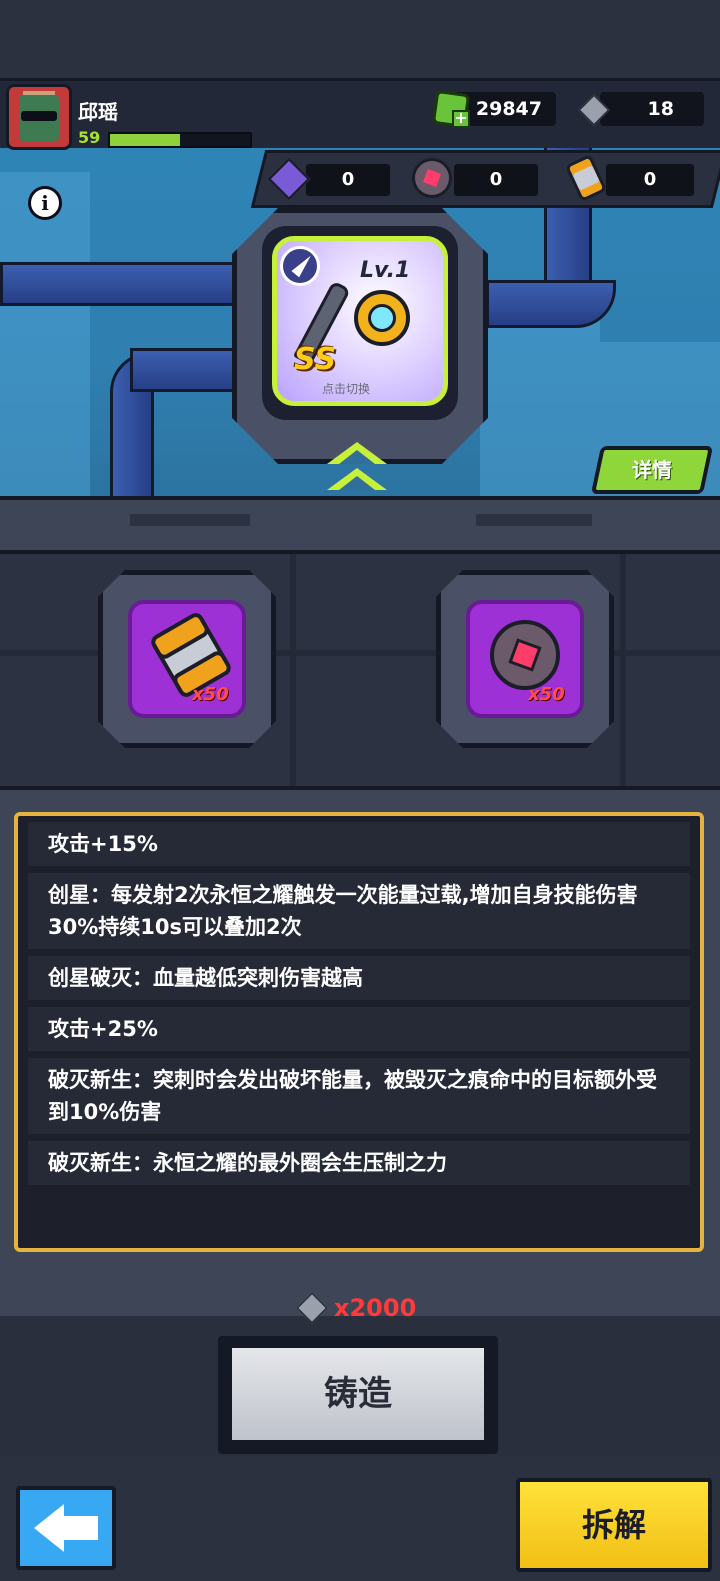 This screenshot has width=720, height=1581. What do you see at coordinates (382, 318) in the screenshot?
I see `gear-icon` at bounding box center [382, 318].